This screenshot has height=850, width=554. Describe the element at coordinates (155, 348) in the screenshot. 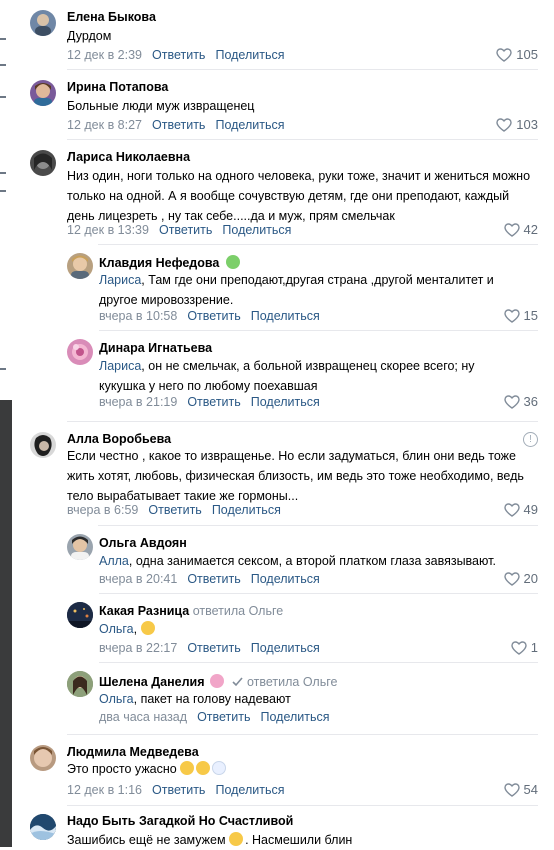

I see `reply-author: Динара Игнатьева` at that location.